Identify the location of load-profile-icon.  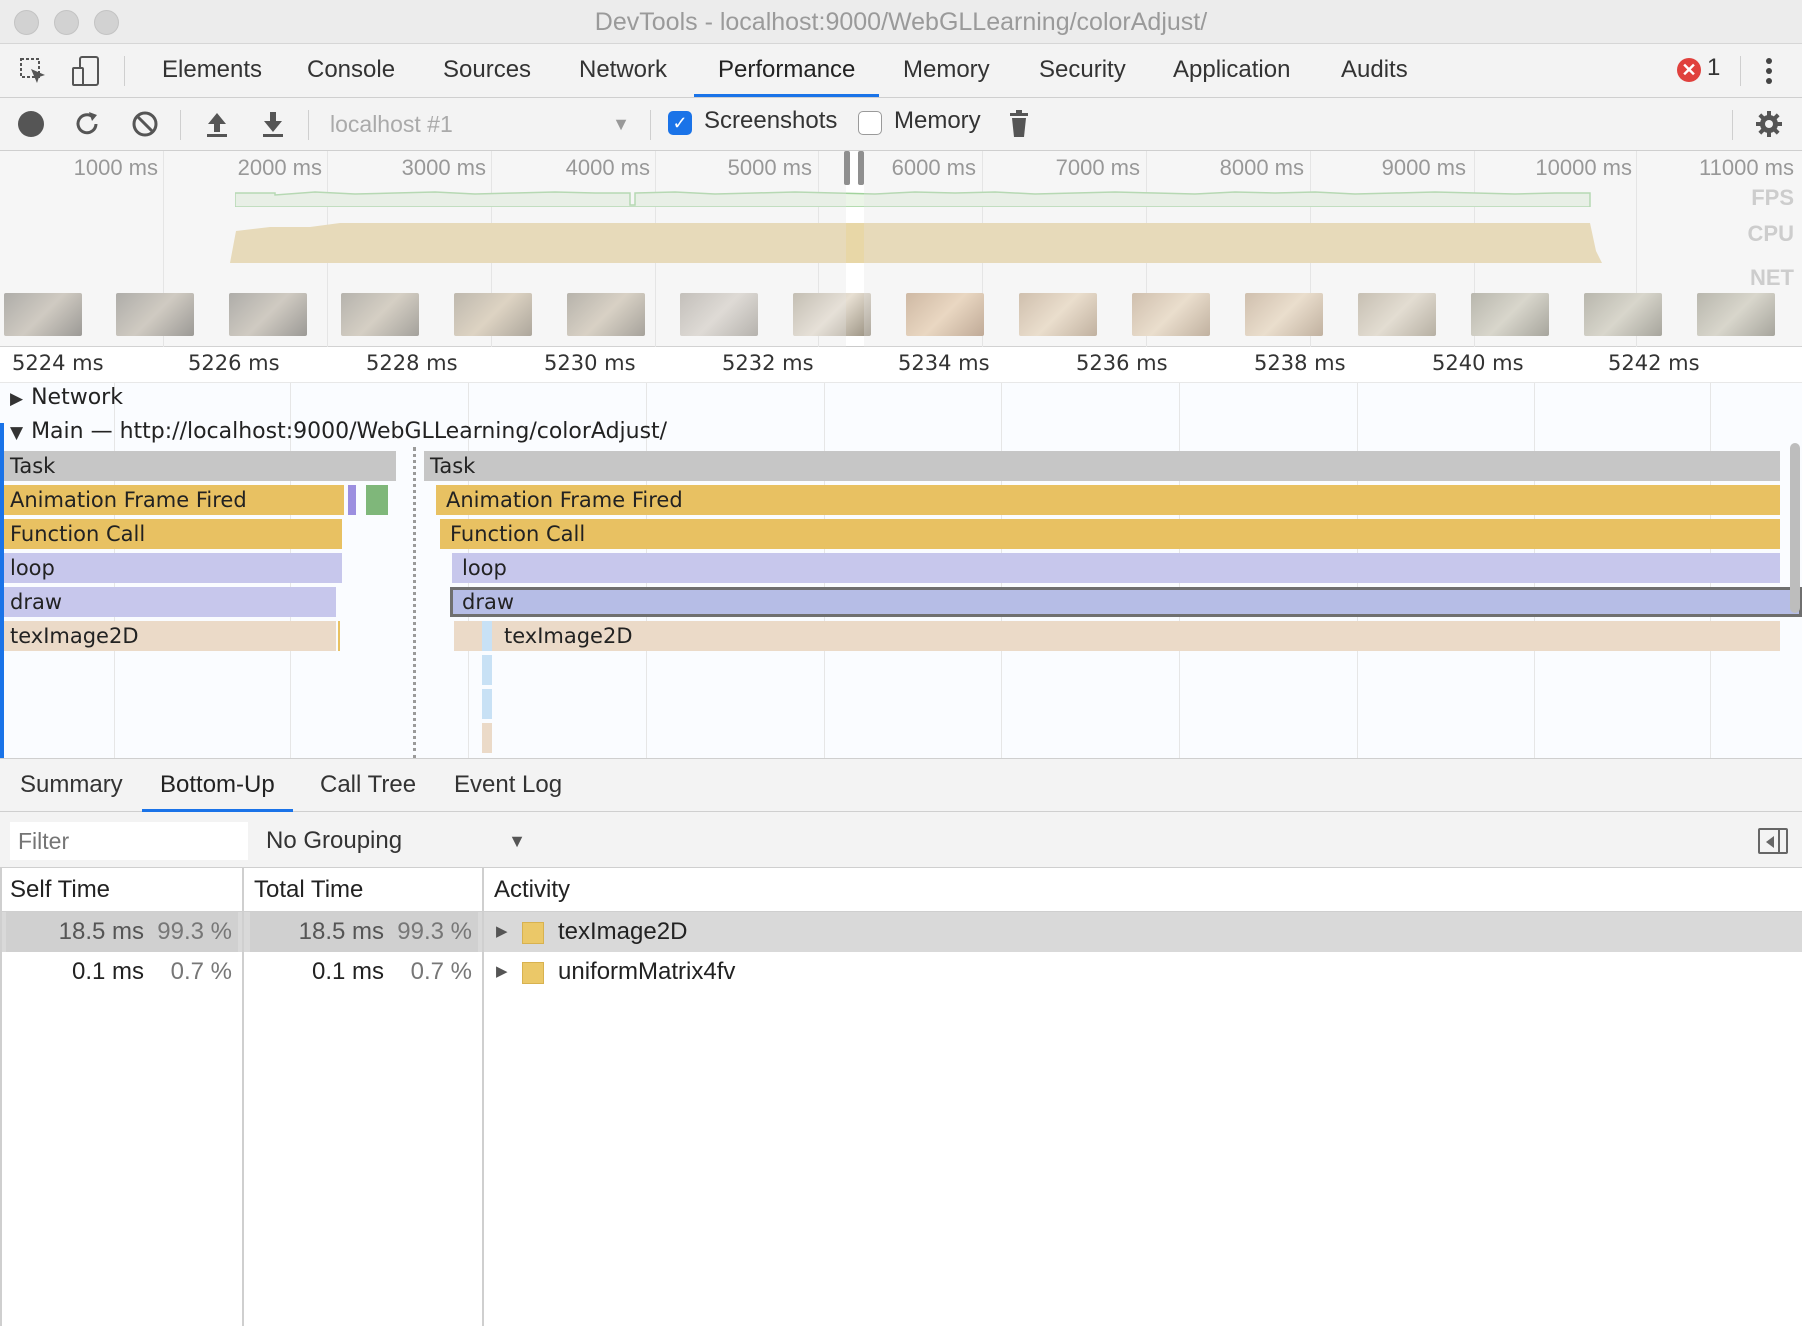
(217, 124).